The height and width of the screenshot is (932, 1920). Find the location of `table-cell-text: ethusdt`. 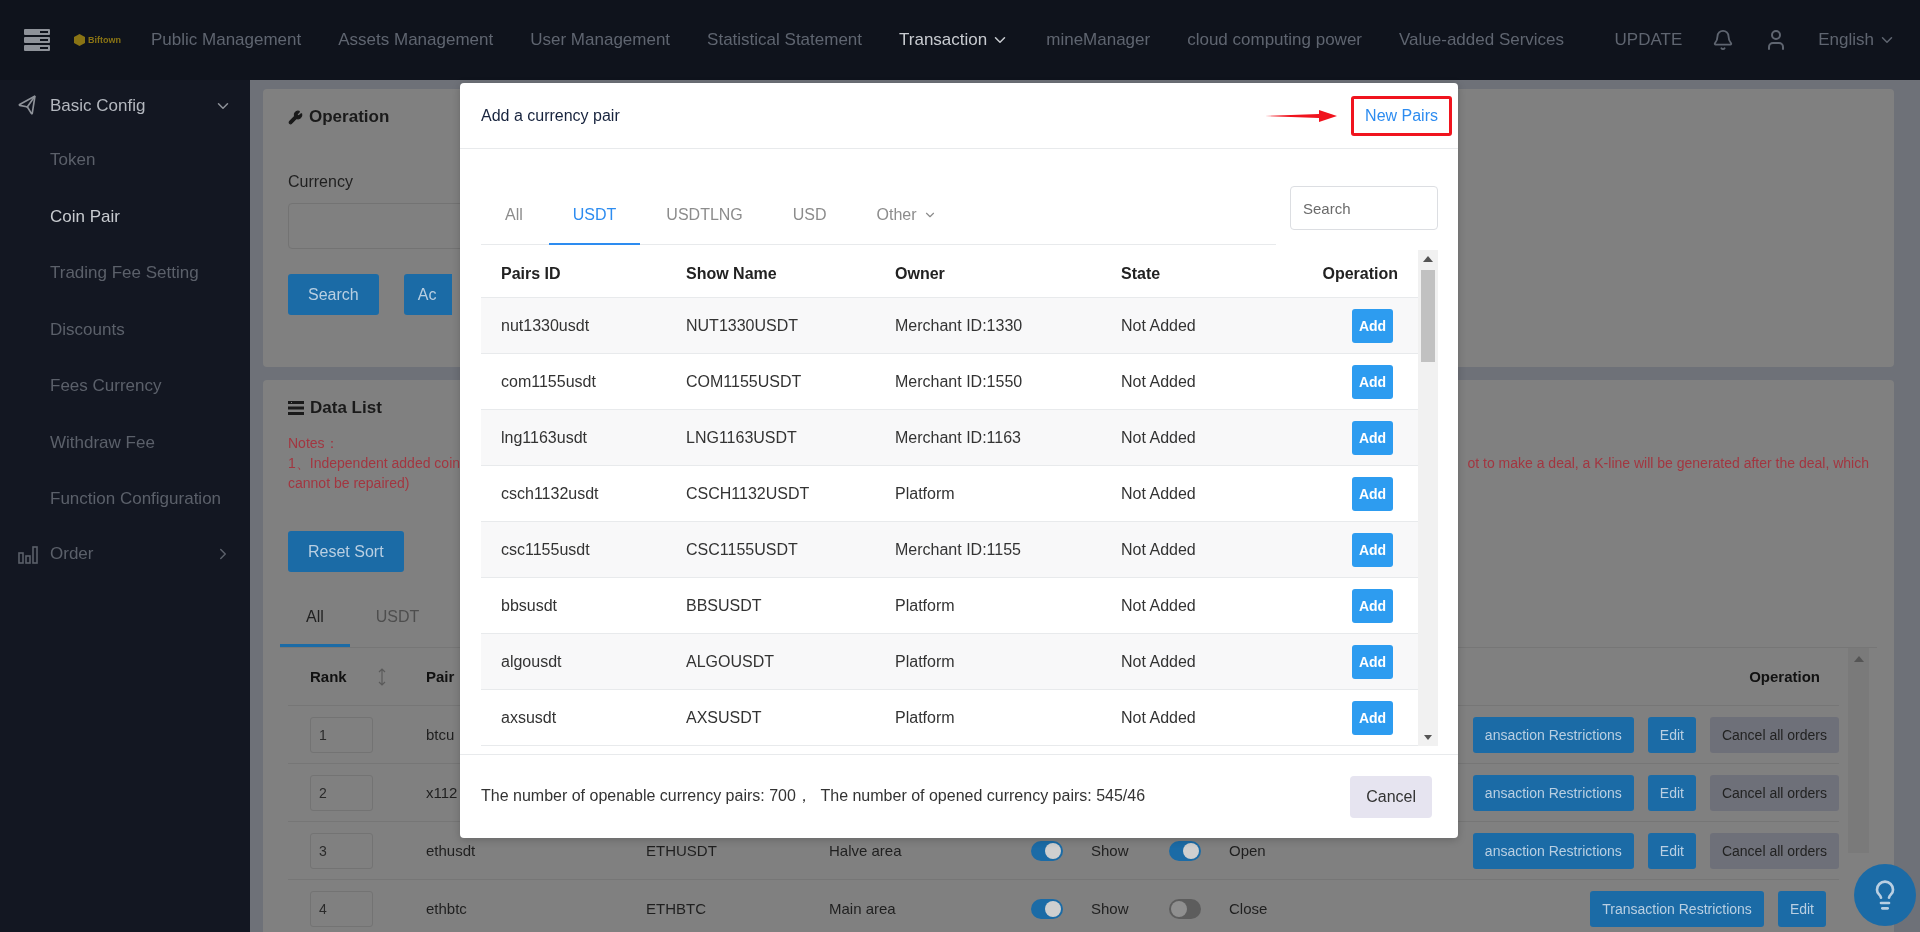

table-cell-text: ethusdt is located at coordinates (451, 850).